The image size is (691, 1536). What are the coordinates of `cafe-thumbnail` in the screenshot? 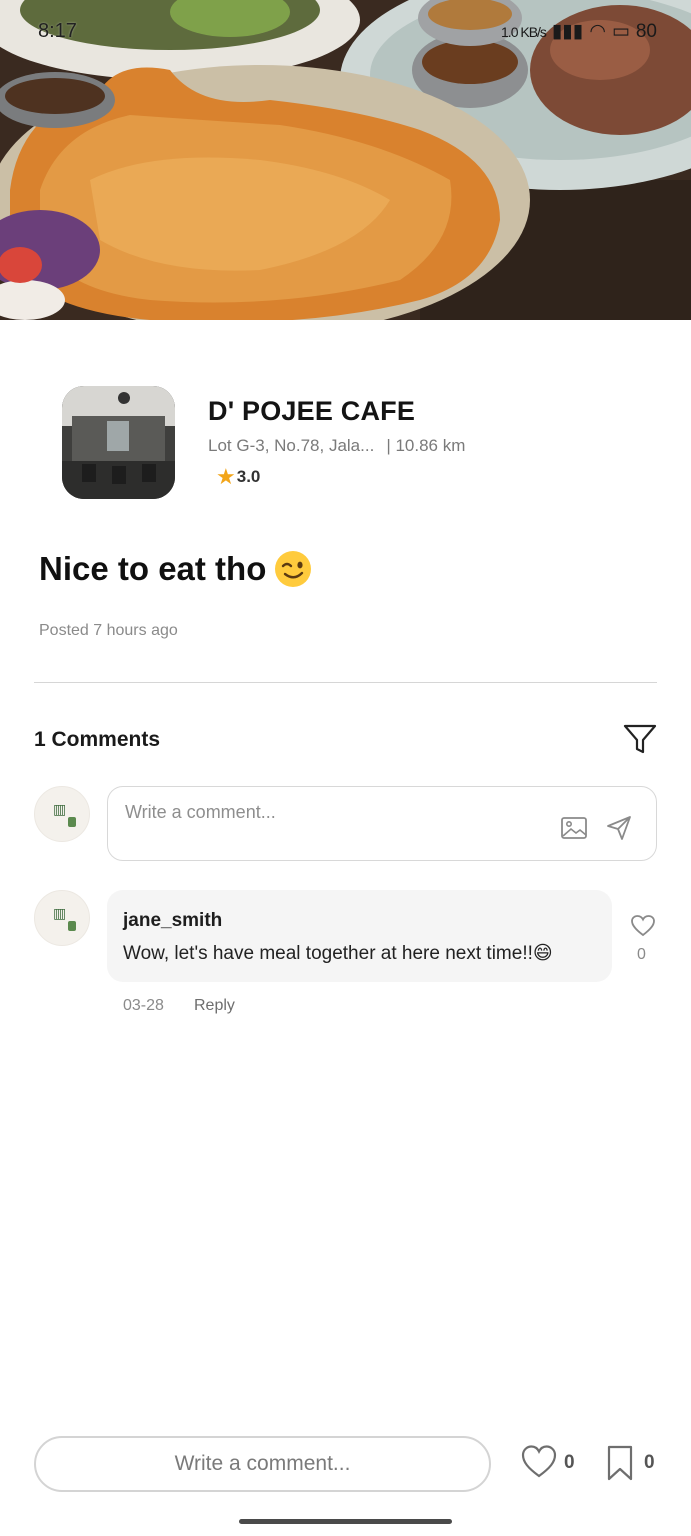 It's located at (118, 442).